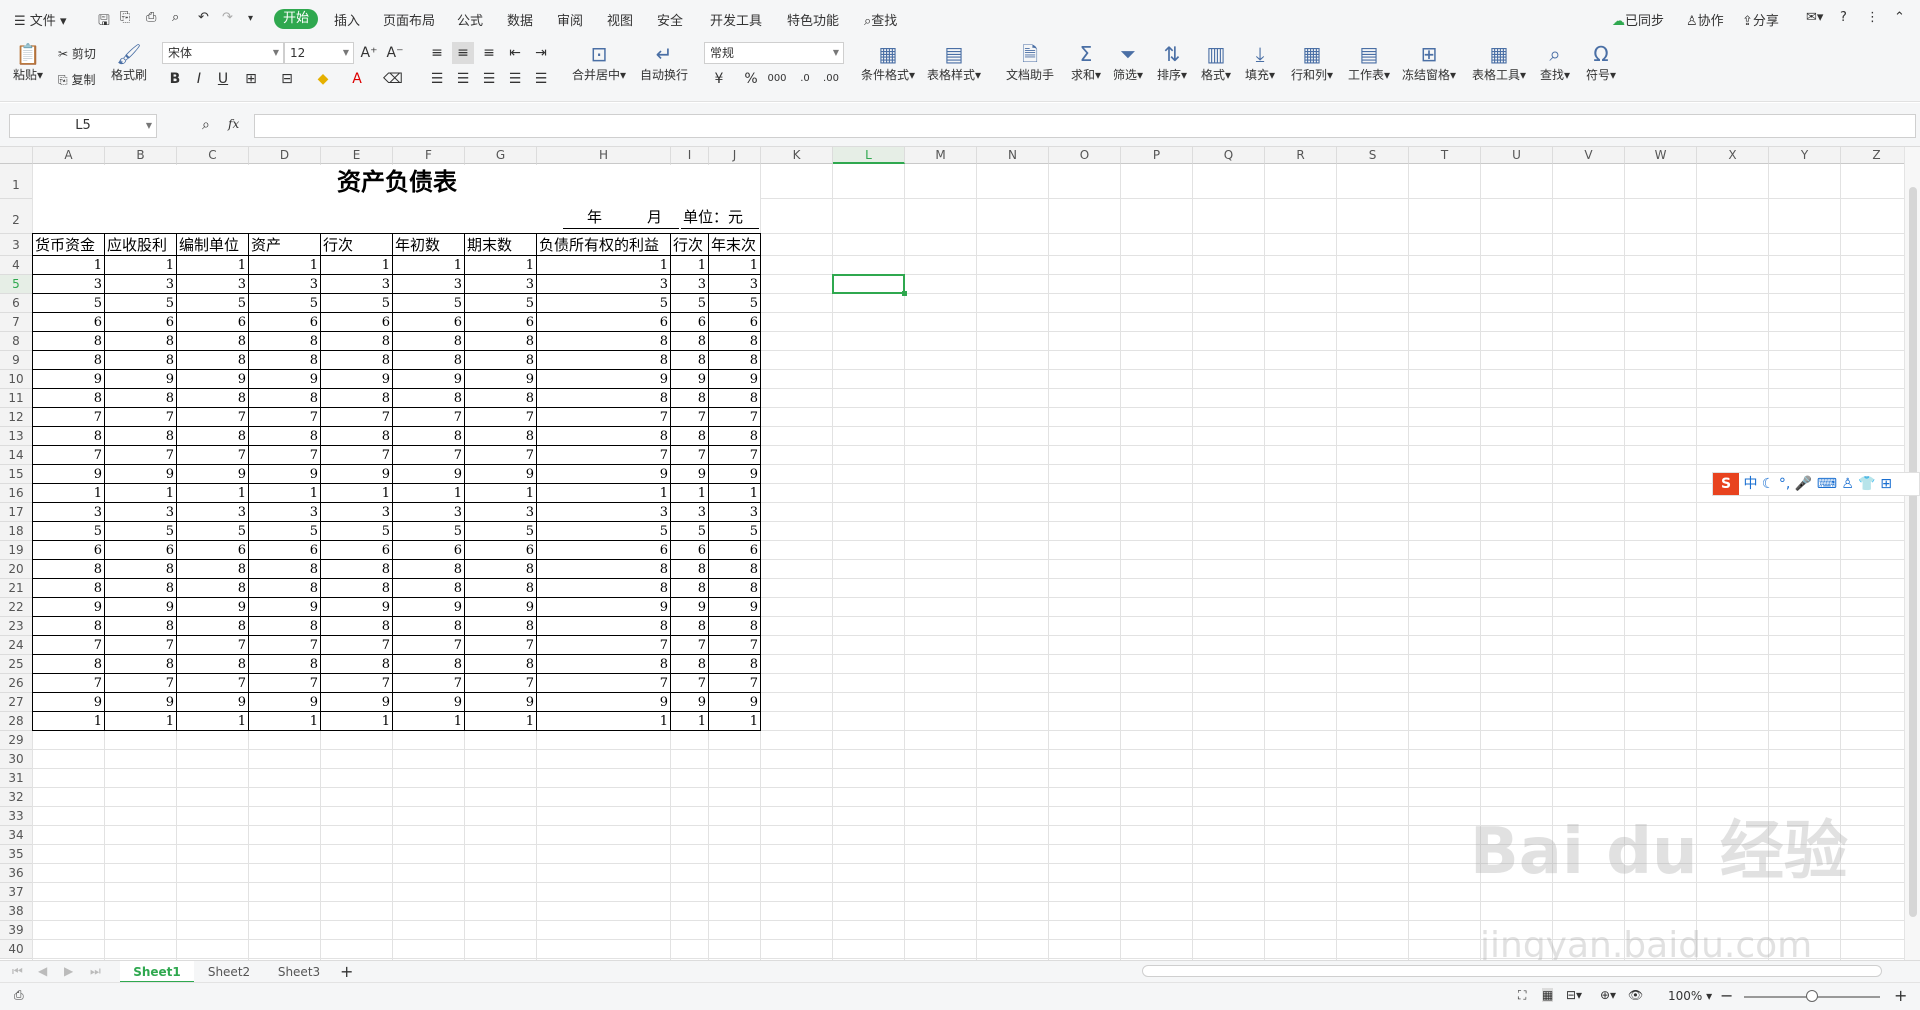 Image resolution: width=1920 pixels, height=1010 pixels. What do you see at coordinates (285, 155) in the screenshot?
I see `column-header-D: D` at bounding box center [285, 155].